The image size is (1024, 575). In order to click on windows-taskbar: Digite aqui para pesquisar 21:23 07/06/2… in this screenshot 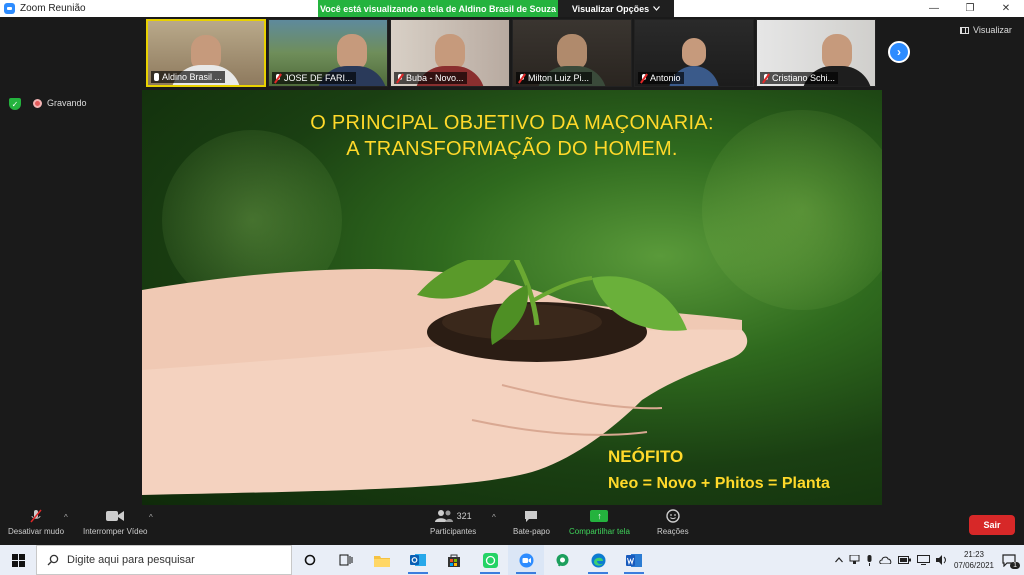, I will do `click(512, 560)`.